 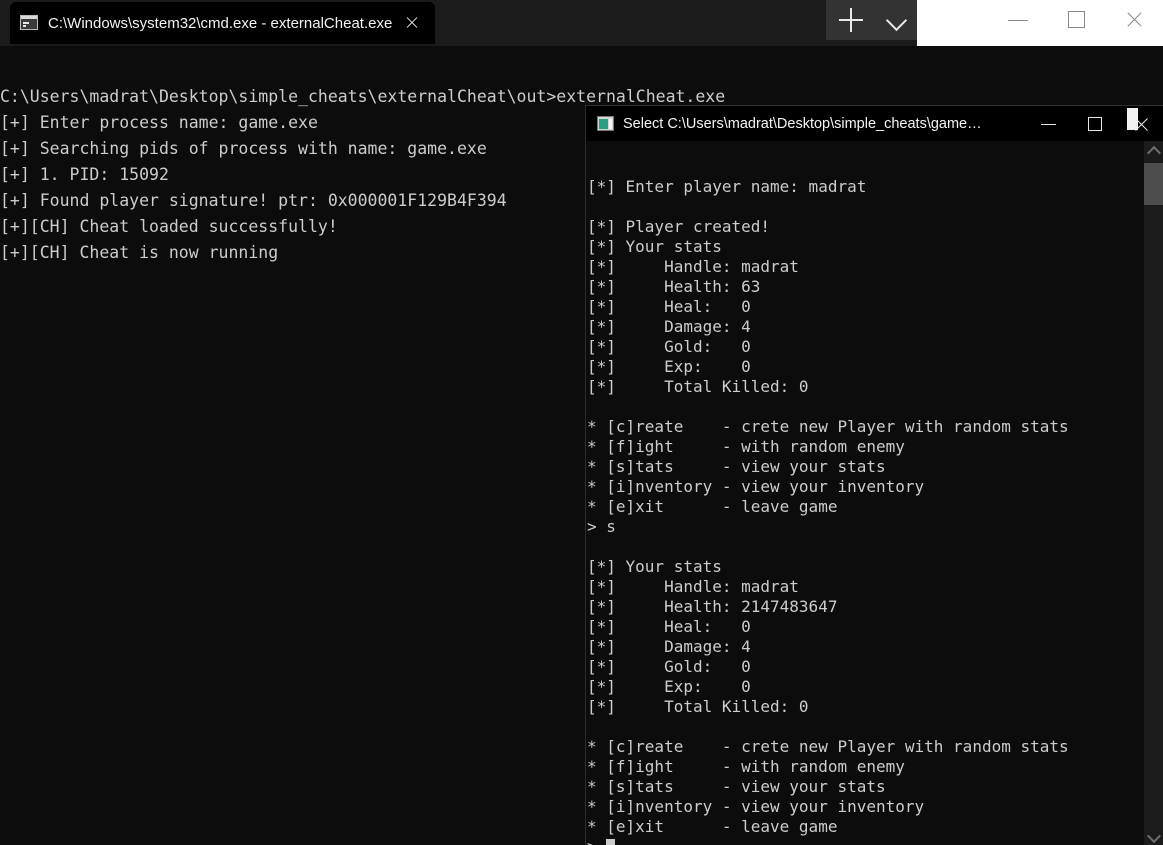 What do you see at coordinates (1140, 124) in the screenshot?
I see `cmd-close-button` at bounding box center [1140, 124].